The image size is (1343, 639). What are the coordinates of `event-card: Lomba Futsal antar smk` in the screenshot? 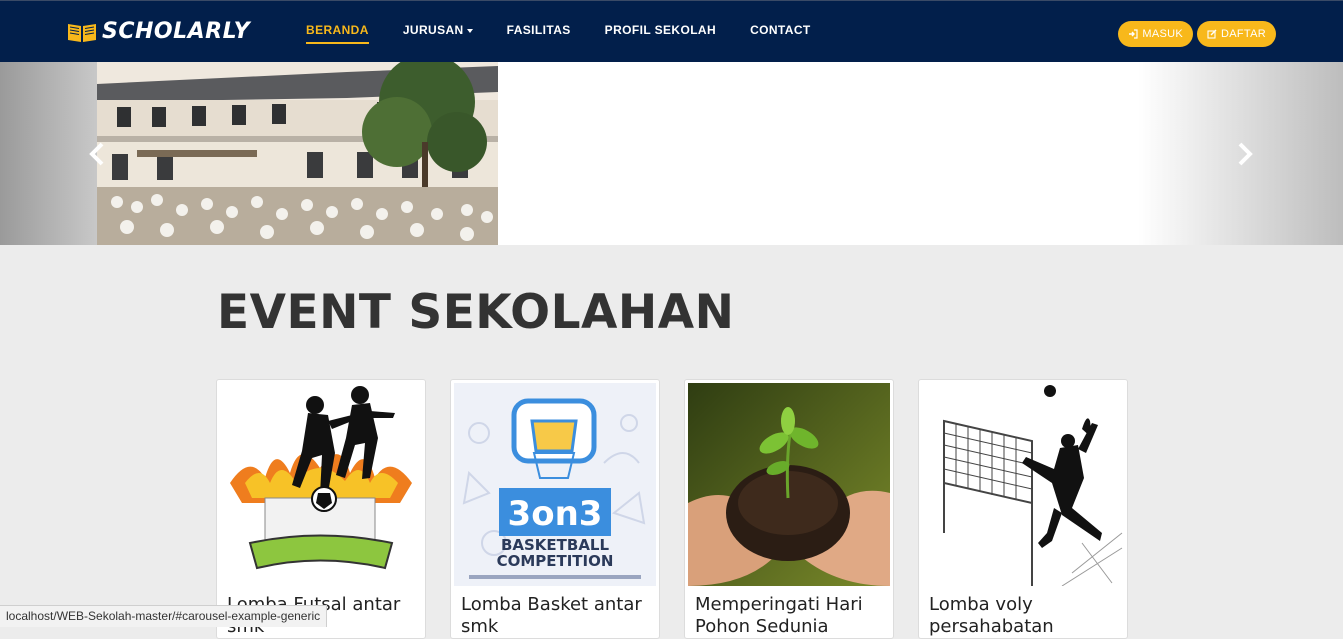 It's located at (321, 509).